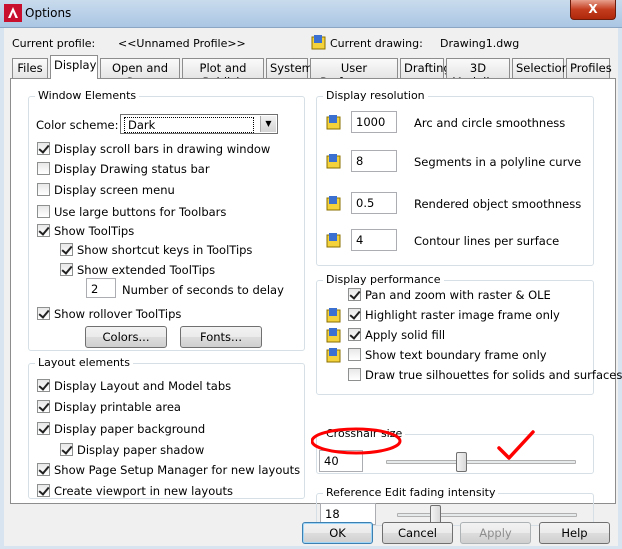  Describe the element at coordinates (311, 14) in the screenshot. I see `title-bar: Options X` at that location.